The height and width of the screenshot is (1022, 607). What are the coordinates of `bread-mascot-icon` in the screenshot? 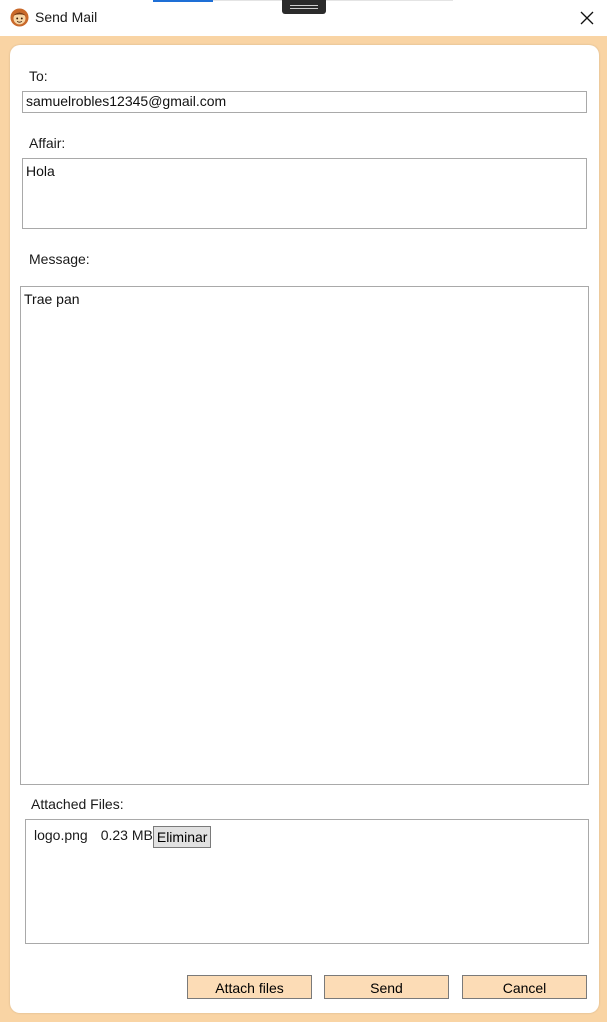 It's located at (19, 17).